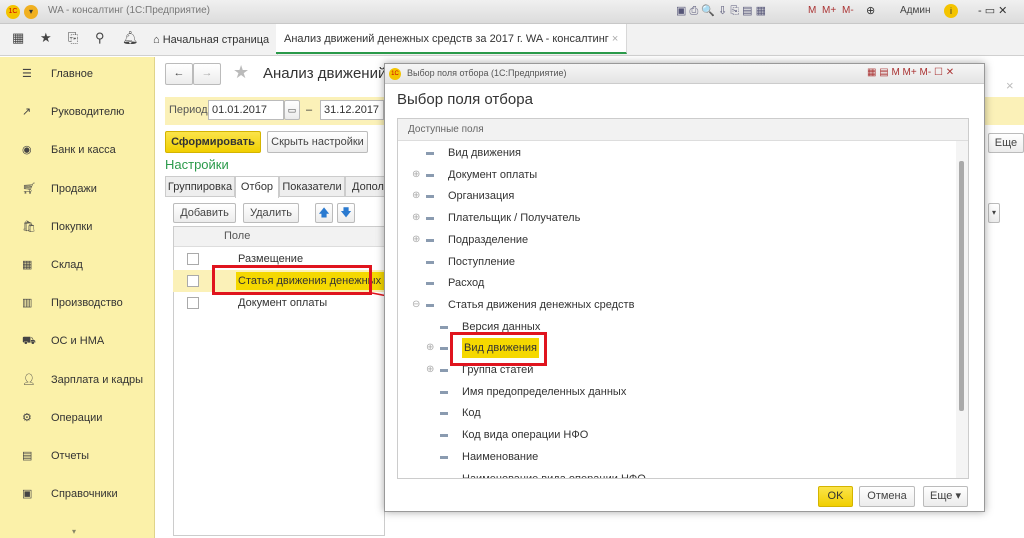 Image resolution: width=1024 pixels, height=538 pixels. I want to click on delete-button: Удалить, so click(271, 213).